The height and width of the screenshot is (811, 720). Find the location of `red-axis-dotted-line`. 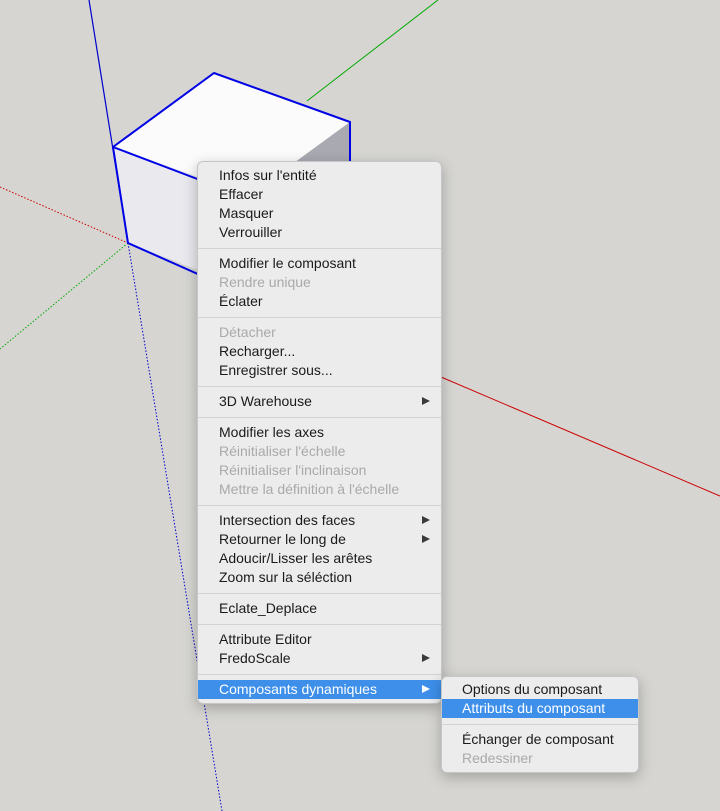

red-axis-dotted-line is located at coordinates (64, 215).